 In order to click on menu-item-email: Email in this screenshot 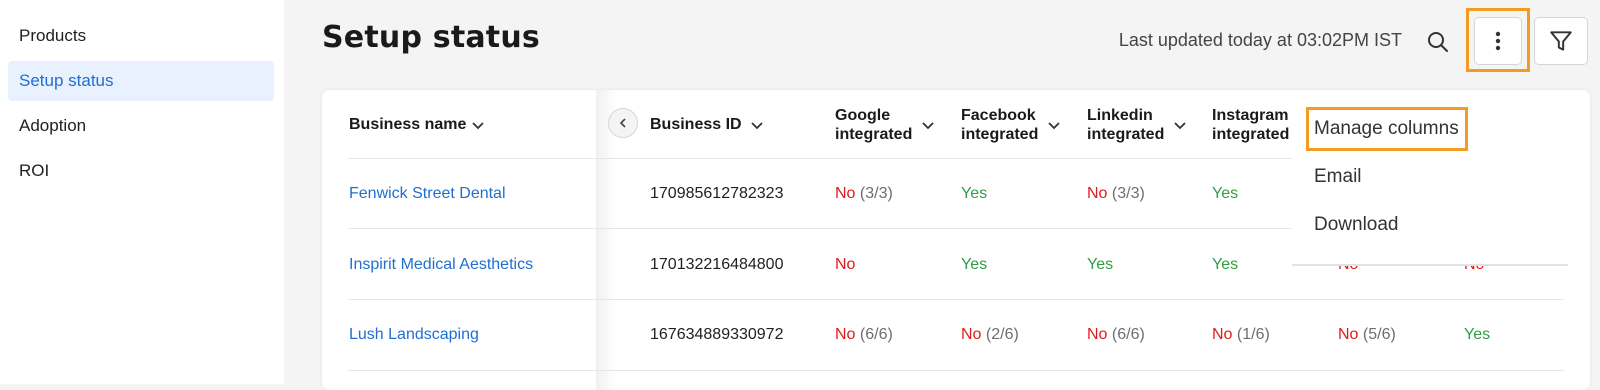, I will do `click(1338, 177)`.